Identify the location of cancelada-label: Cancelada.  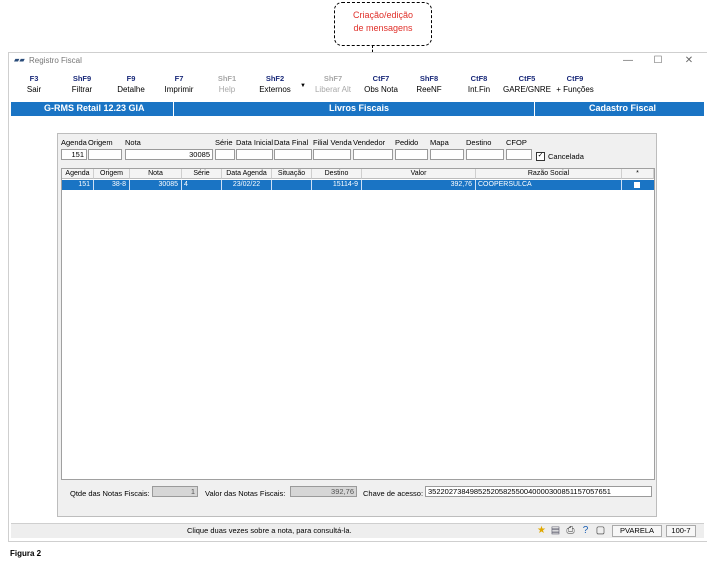
(566, 156).